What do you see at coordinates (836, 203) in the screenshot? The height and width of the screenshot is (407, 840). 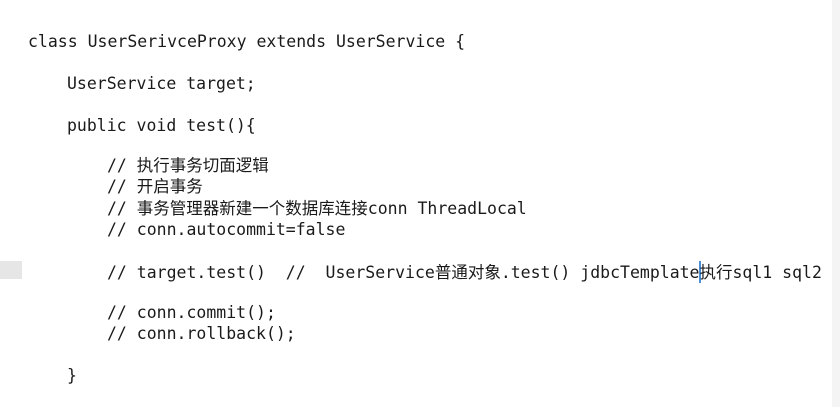 I see `vertical-scrollbar` at bounding box center [836, 203].